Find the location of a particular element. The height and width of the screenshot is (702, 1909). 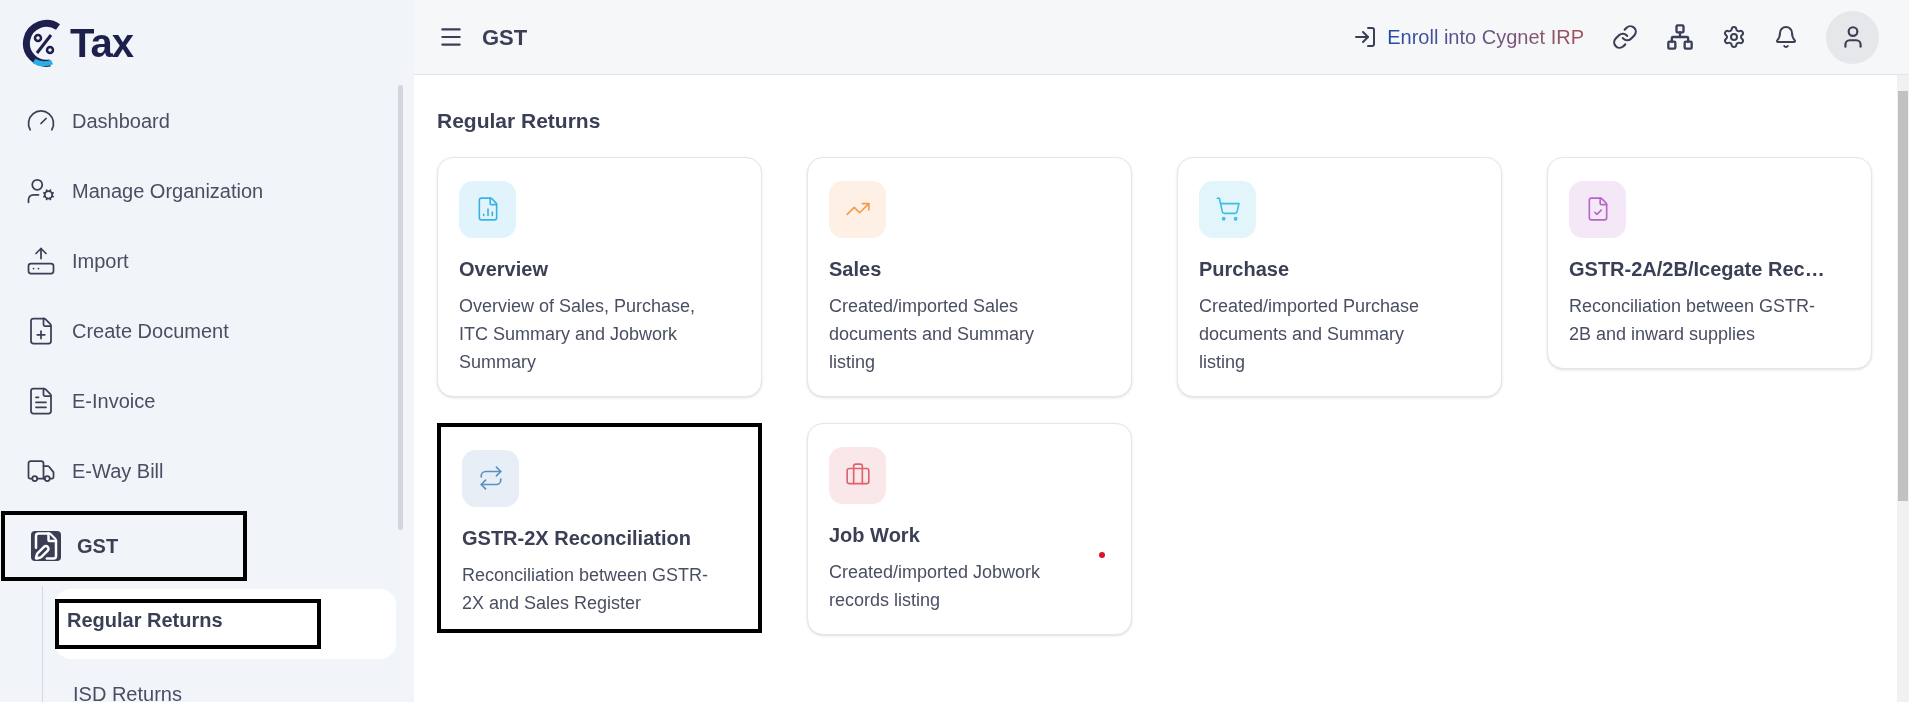

sidebar-item: Manage Organization is located at coordinates (190, 191).